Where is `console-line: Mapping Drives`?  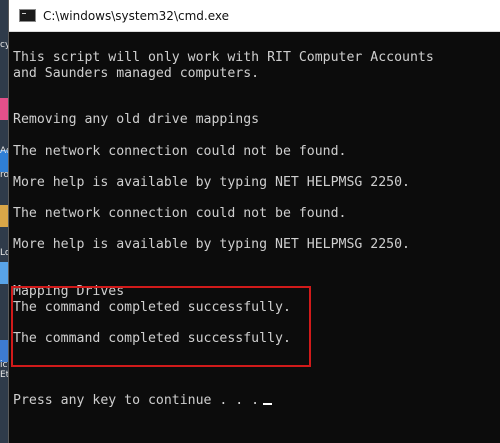 console-line: Mapping Drives is located at coordinates (69, 291).